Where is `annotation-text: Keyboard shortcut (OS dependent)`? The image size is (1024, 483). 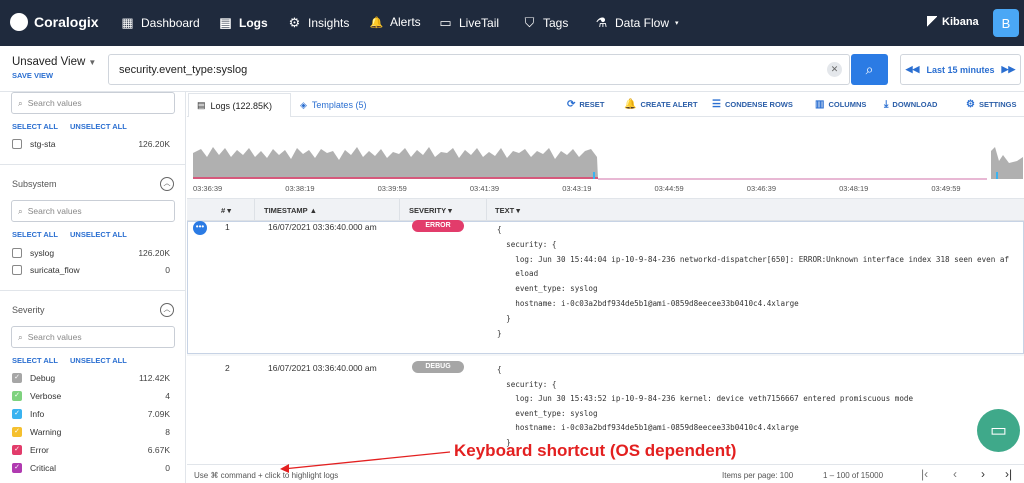
annotation-text: Keyboard shortcut (OS dependent) is located at coordinates (595, 450).